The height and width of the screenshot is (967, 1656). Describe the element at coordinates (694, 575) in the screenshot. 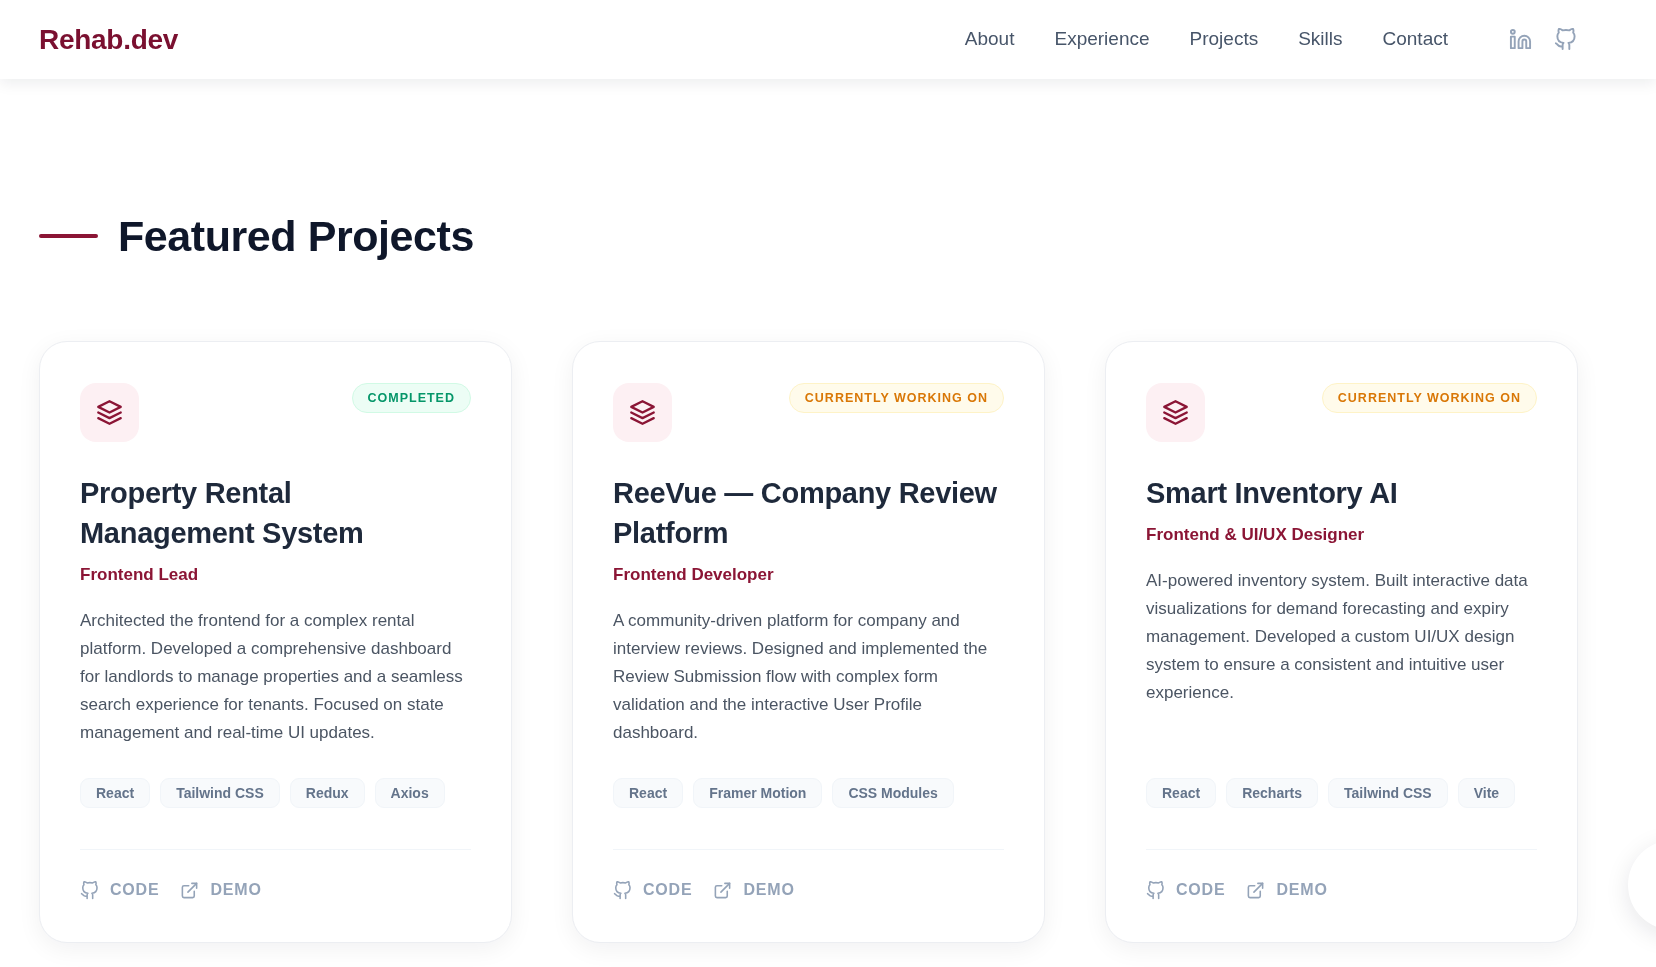

I see `project-role: Frontend Developer` at that location.